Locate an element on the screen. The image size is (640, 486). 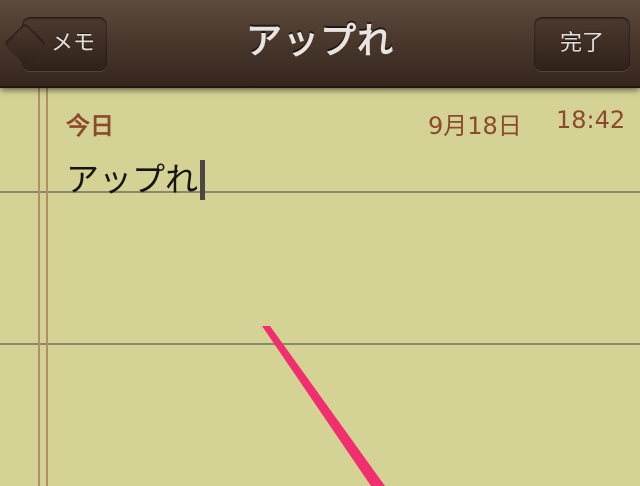
done-button: 完了 is located at coordinates (582, 44).